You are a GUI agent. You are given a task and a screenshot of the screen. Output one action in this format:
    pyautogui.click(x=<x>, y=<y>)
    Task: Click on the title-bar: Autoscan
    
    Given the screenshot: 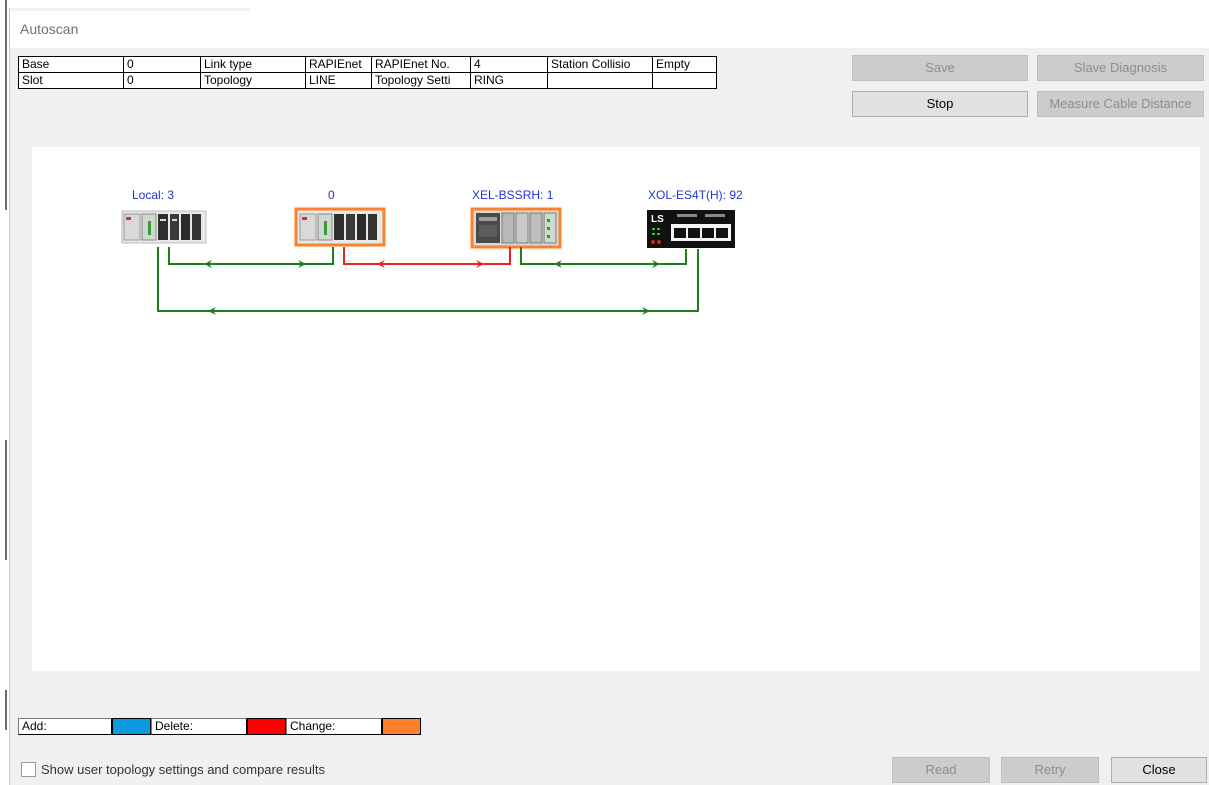 What is the action you would take?
    pyautogui.click(x=609, y=28)
    